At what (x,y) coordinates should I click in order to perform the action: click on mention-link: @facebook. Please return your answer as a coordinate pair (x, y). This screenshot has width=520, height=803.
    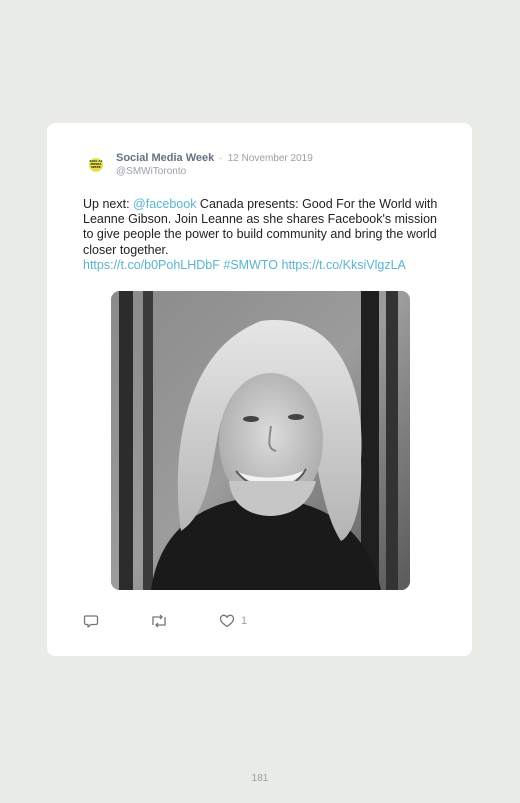
    Looking at the image, I should click on (164, 204).